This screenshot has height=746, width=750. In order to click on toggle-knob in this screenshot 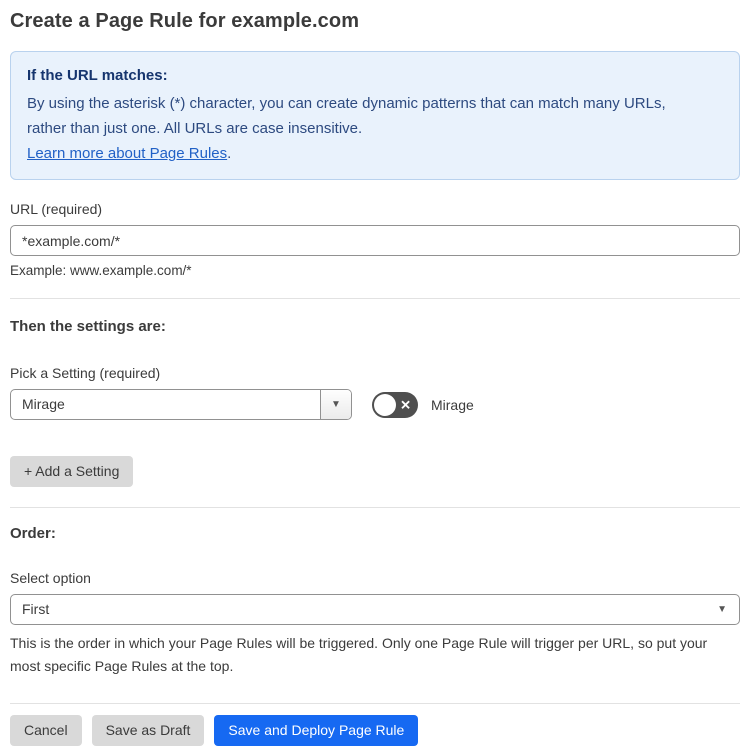, I will do `click(385, 404)`.